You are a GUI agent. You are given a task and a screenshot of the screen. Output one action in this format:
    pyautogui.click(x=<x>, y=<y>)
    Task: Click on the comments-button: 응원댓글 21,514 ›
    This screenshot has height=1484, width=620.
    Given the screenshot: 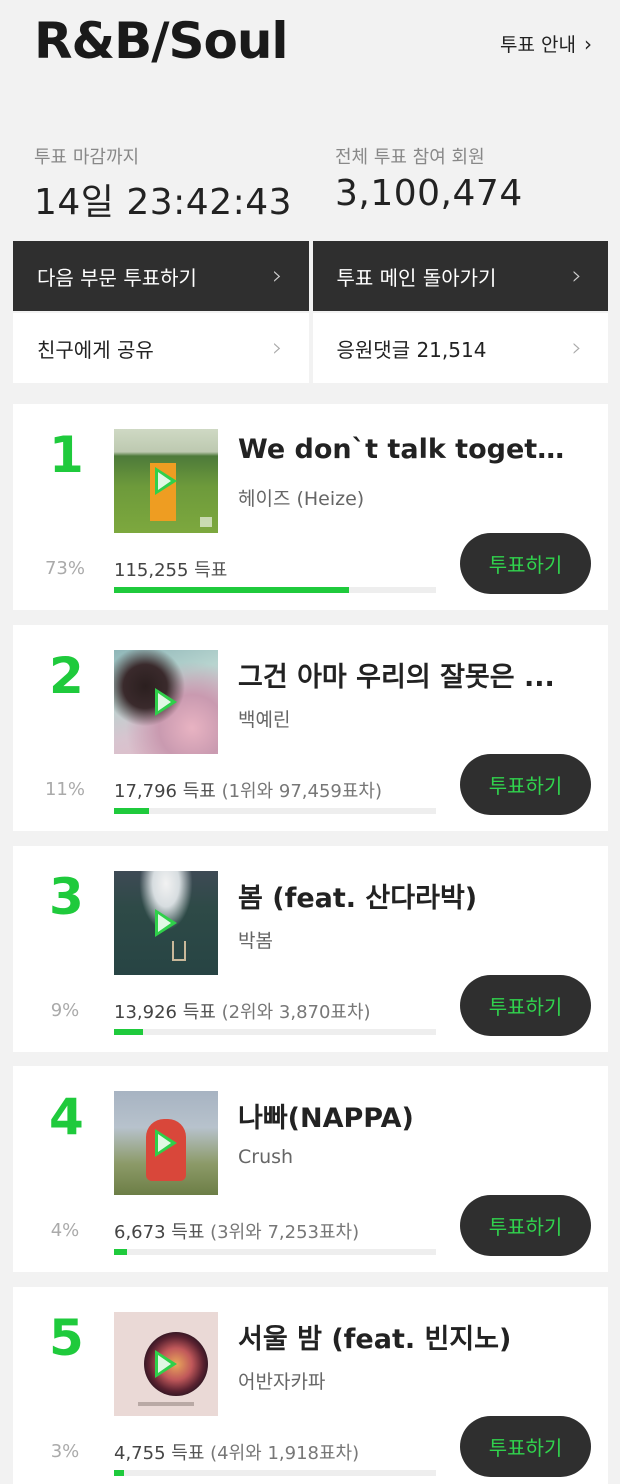 What is the action you would take?
    pyautogui.click(x=460, y=348)
    